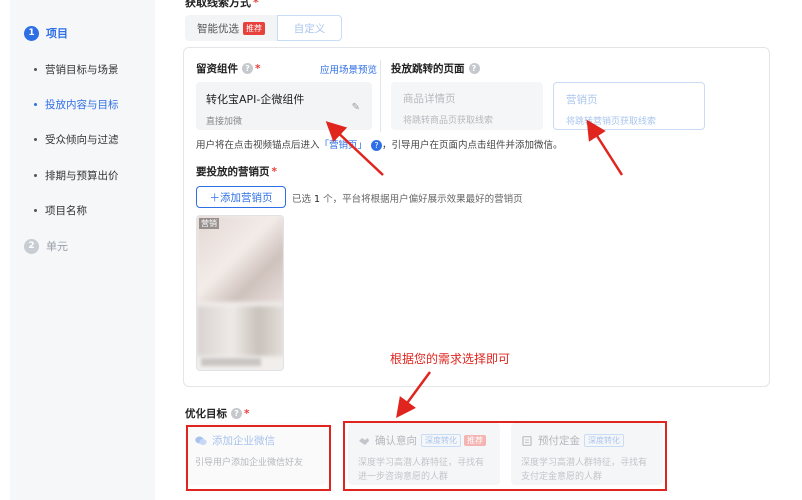 The image size is (802, 500). Describe the element at coordinates (236, 172) in the screenshot. I see `marketing-pages-label: 要投放的营销页 *` at that location.